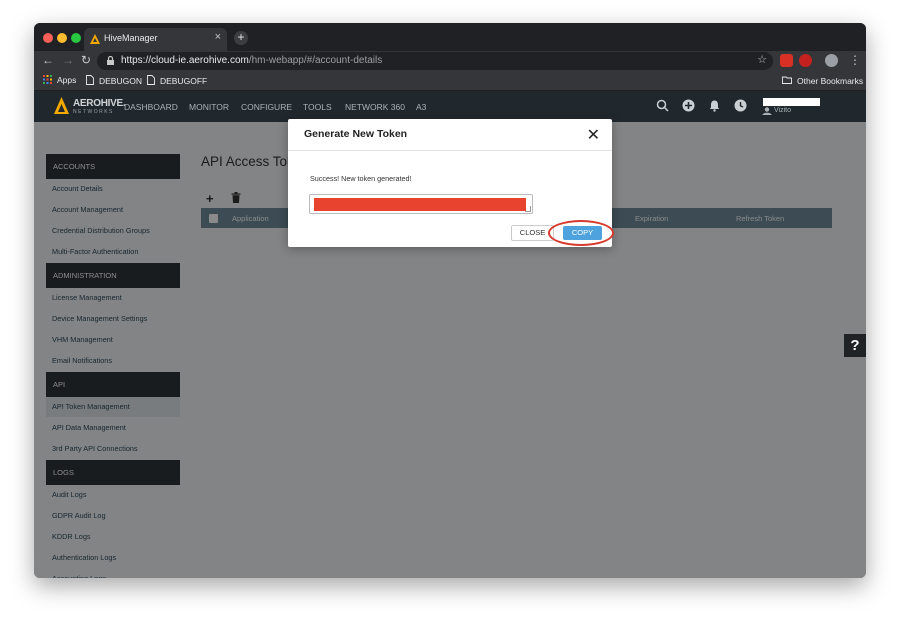 Image resolution: width=900 pixels, height=623 pixels. What do you see at coordinates (787, 80) in the screenshot?
I see `folder-icon` at bounding box center [787, 80].